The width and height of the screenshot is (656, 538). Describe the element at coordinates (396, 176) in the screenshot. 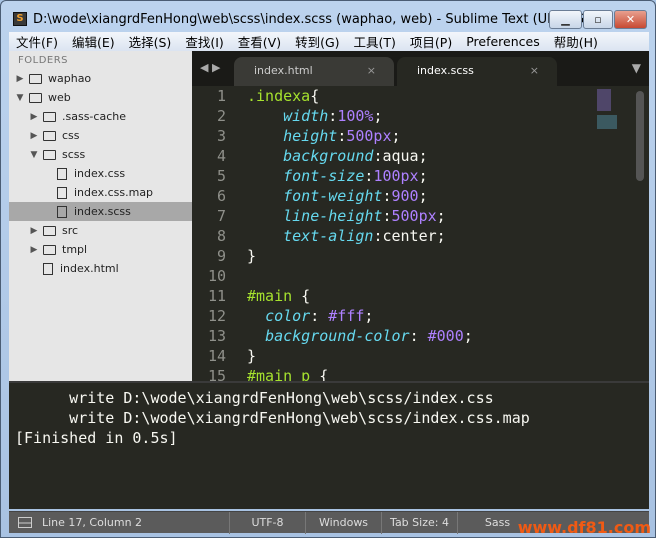

I see `code-token: 100px` at that location.